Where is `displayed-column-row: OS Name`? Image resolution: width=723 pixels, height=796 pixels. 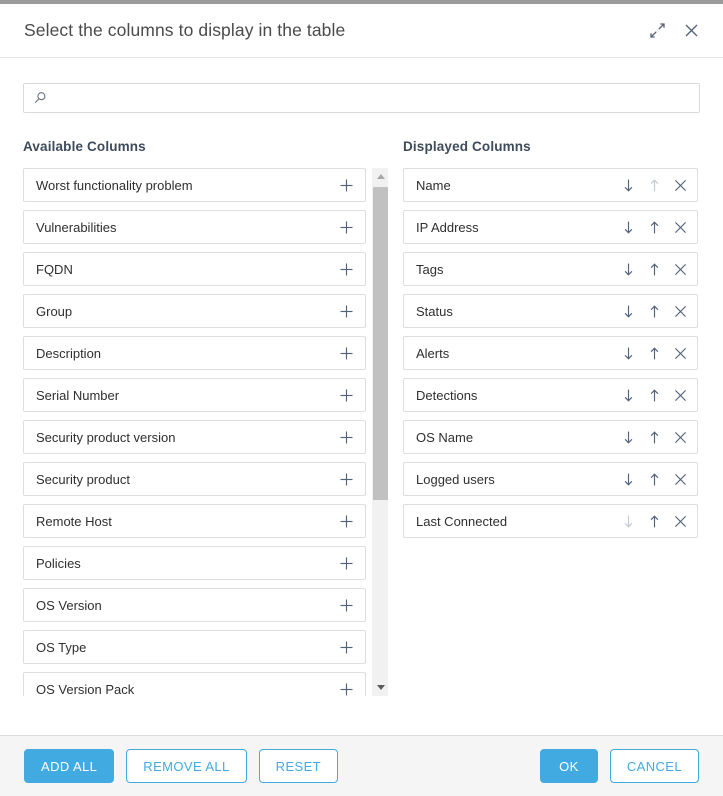
displayed-column-row: OS Name is located at coordinates (550, 437).